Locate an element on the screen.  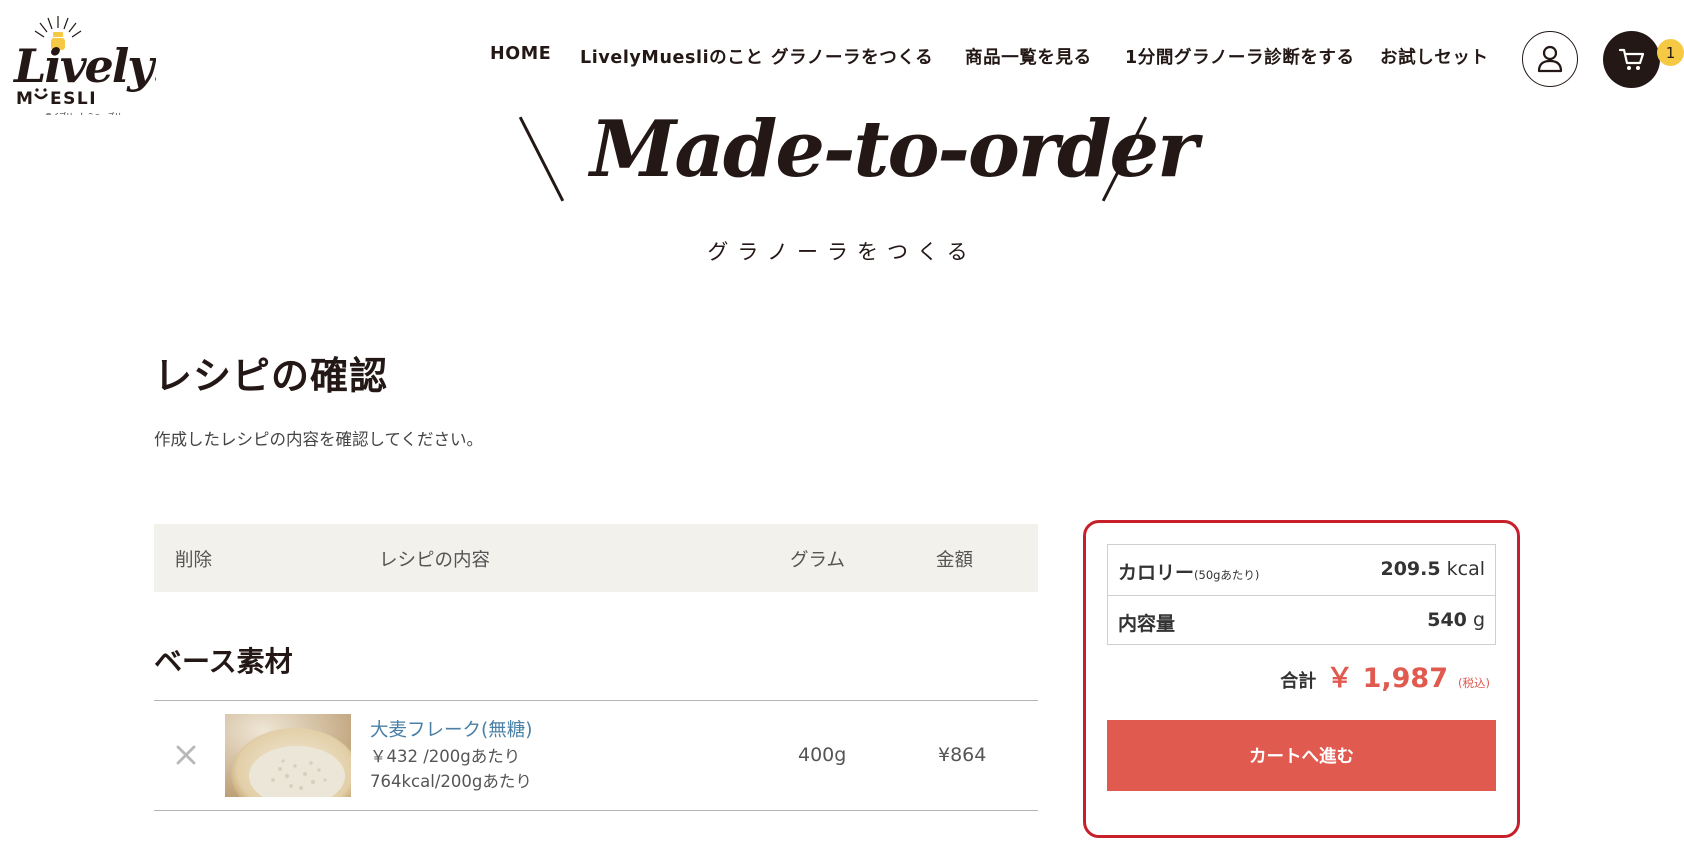
total-tax-note: (税込) is located at coordinates (1474, 683).